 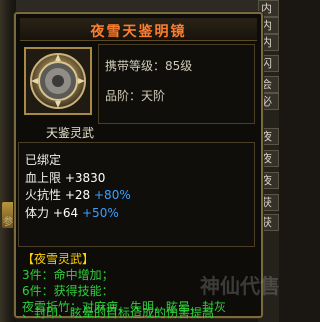 What do you see at coordinates (68, 275) in the screenshot?
I see `set-bonus-3: 3件：命中增加；` at bounding box center [68, 275].